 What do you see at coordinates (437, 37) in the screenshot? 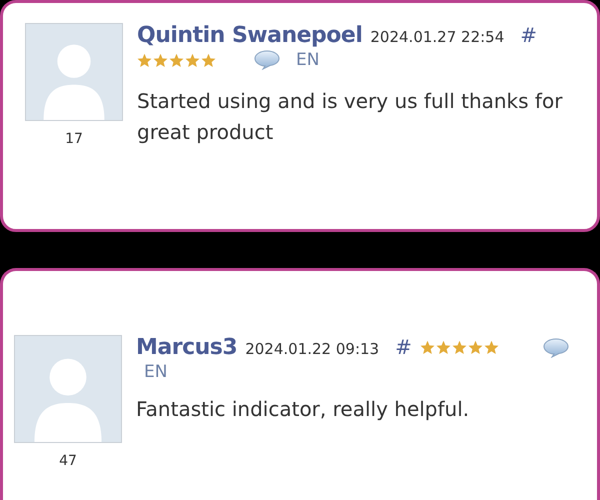
I see `review-date: 2024.01.27 22:54` at bounding box center [437, 37].